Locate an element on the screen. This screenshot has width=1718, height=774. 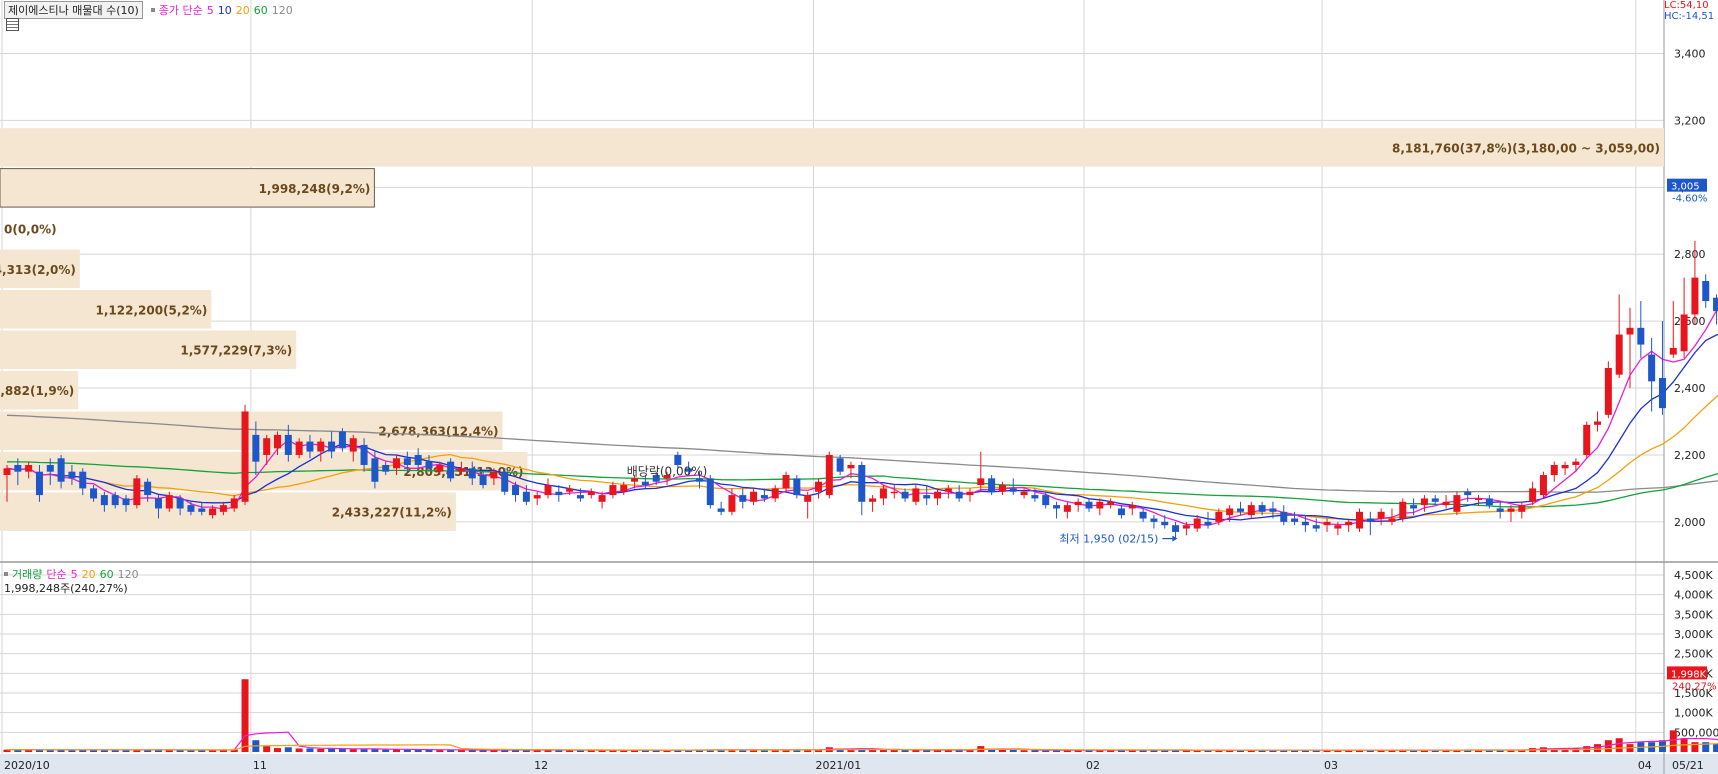
volume-tick-label: 2,500K is located at coordinates (1693, 654).